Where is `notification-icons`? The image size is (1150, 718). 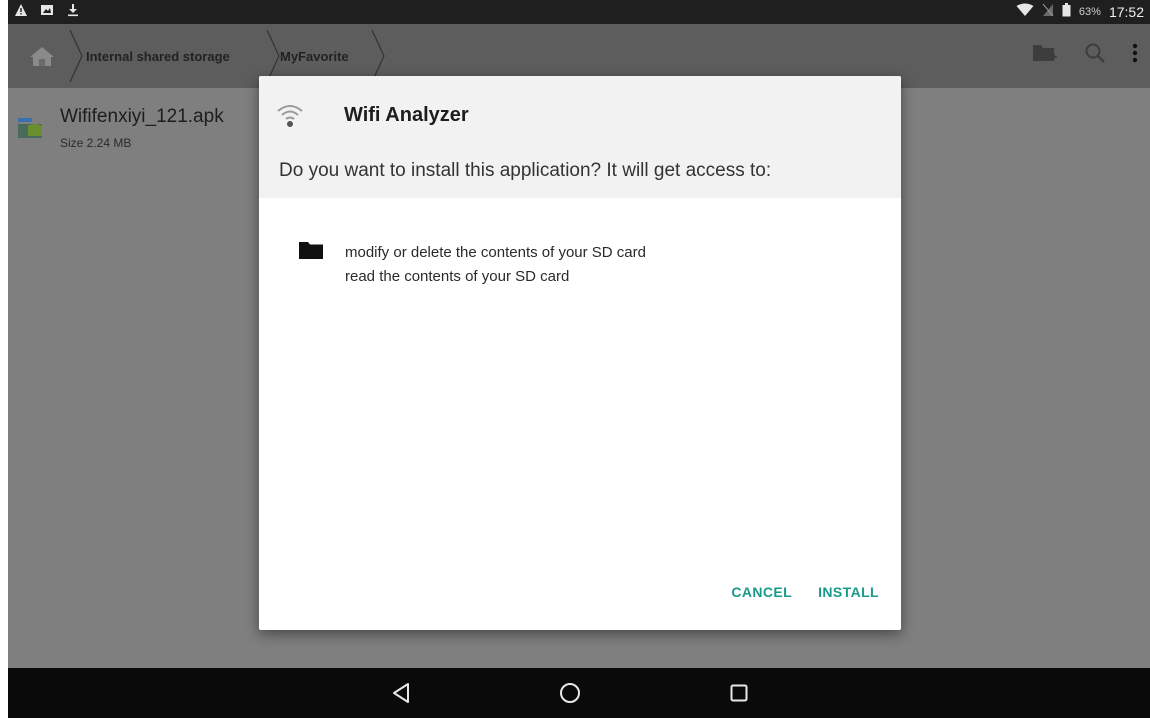 notification-icons is located at coordinates (47, 12).